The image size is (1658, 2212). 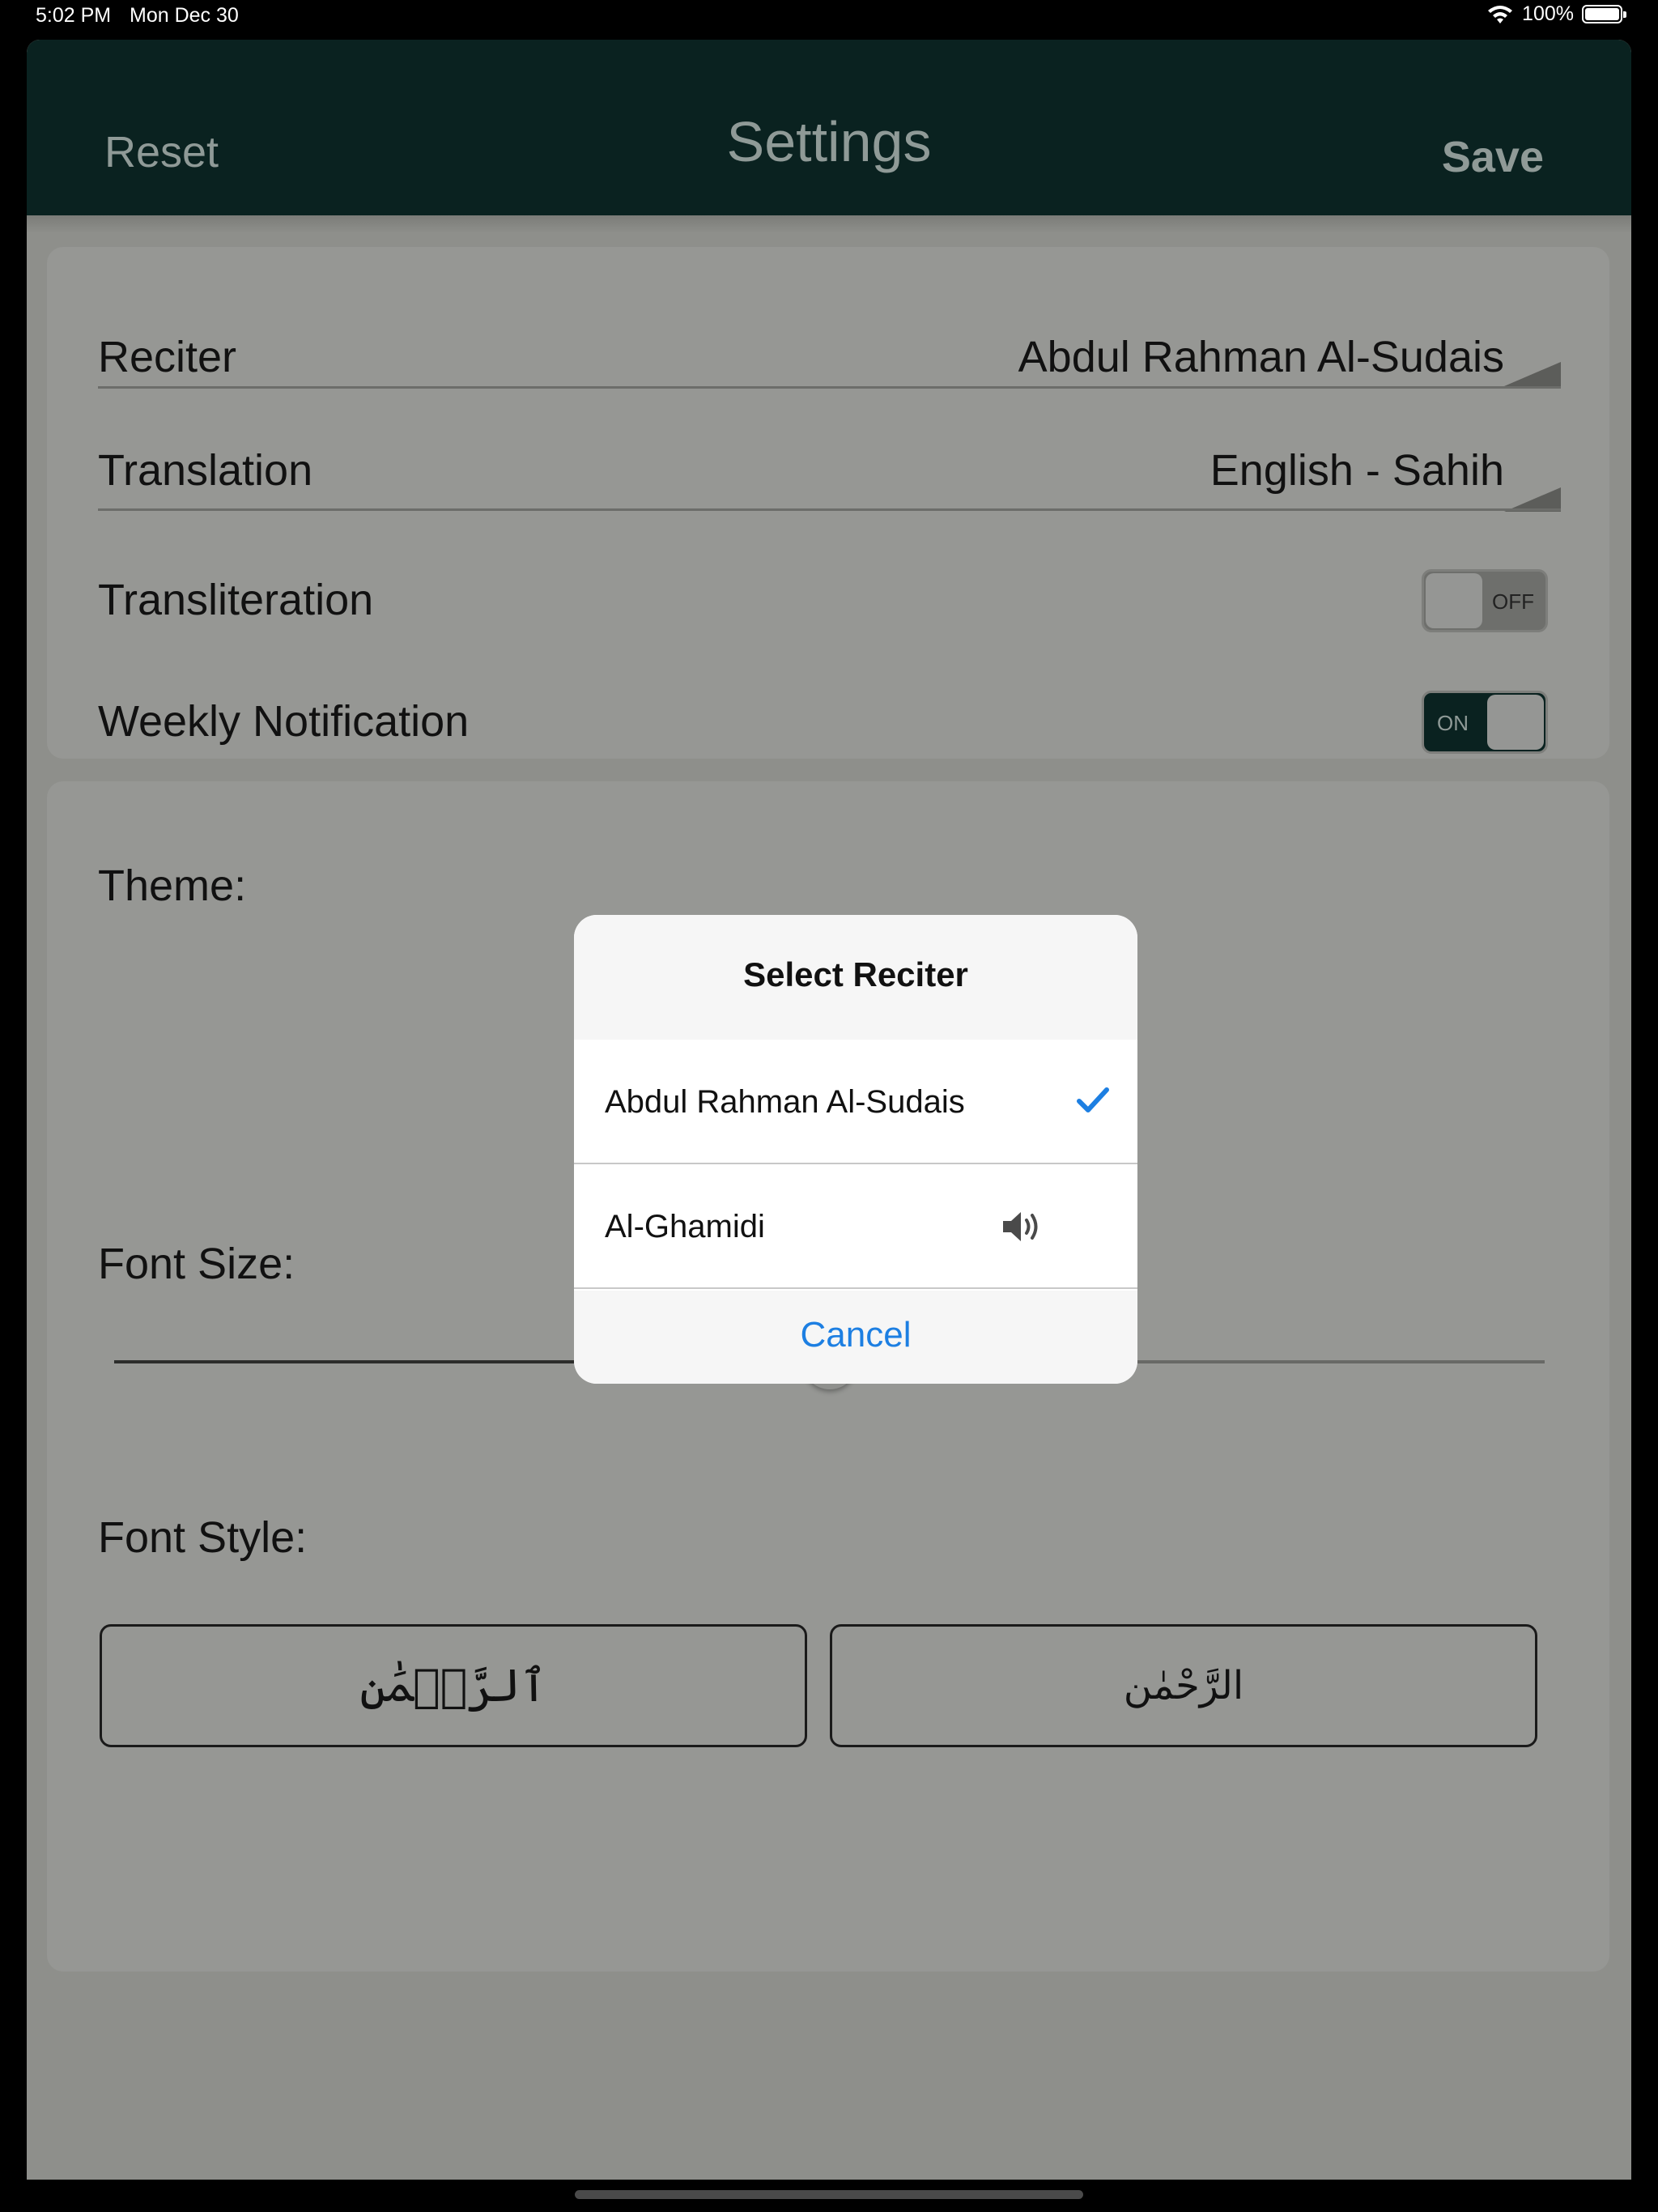 I want to click on wifi-icon, so click(x=1500, y=14).